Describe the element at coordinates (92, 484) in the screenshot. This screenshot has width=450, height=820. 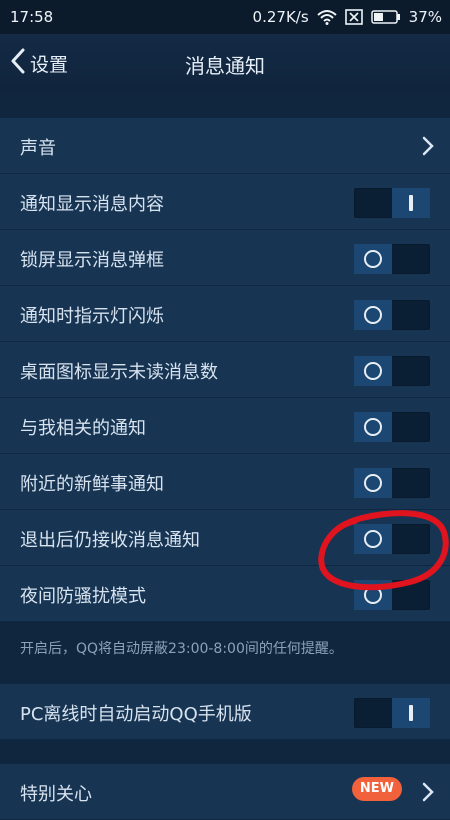
I see `row-label: 附近的新鲜事通知` at that location.